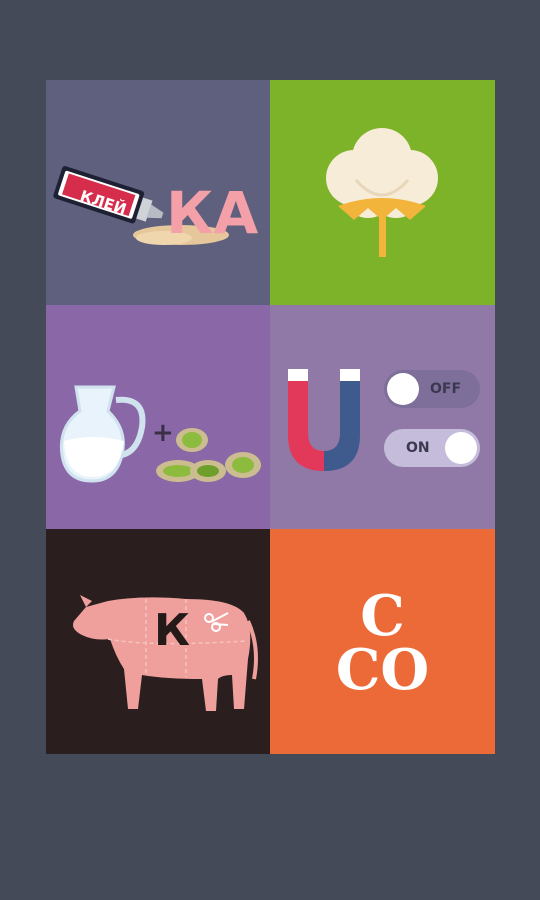  I want to click on cow-letter: К, so click(172, 630).